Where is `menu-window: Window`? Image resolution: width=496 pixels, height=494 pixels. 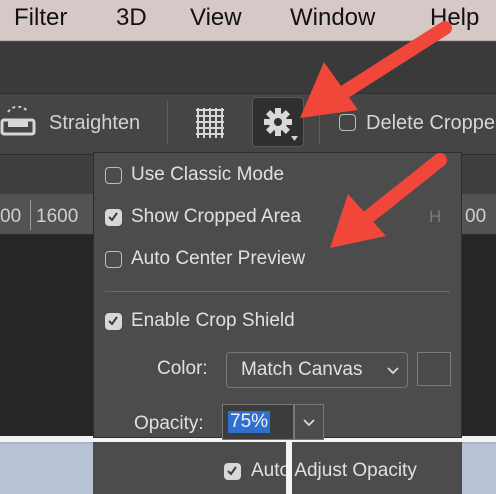
menu-window: Window is located at coordinates (332, 18).